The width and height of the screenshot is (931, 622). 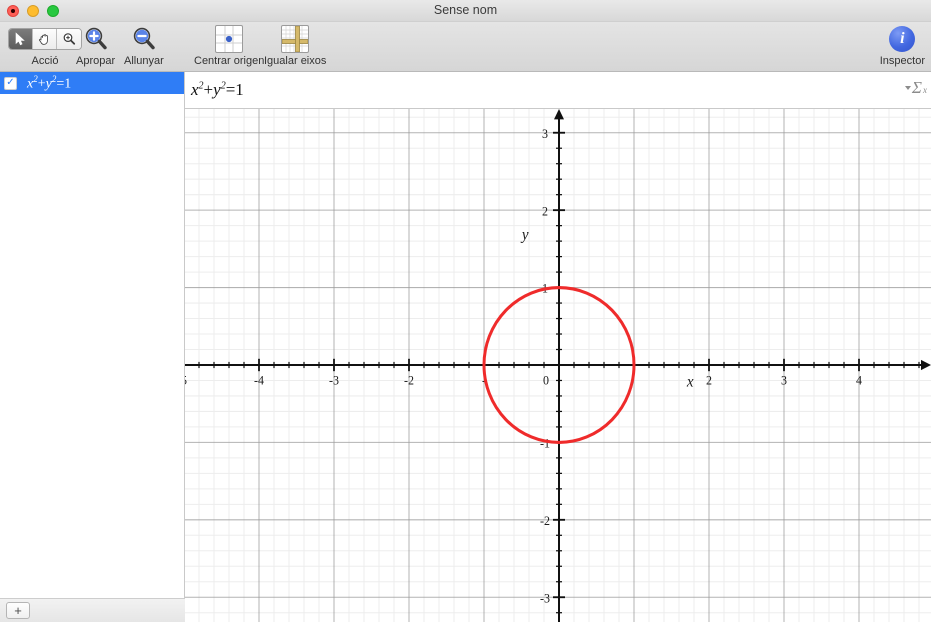 I want to click on formula-base-y: y, so click(x=217, y=89).